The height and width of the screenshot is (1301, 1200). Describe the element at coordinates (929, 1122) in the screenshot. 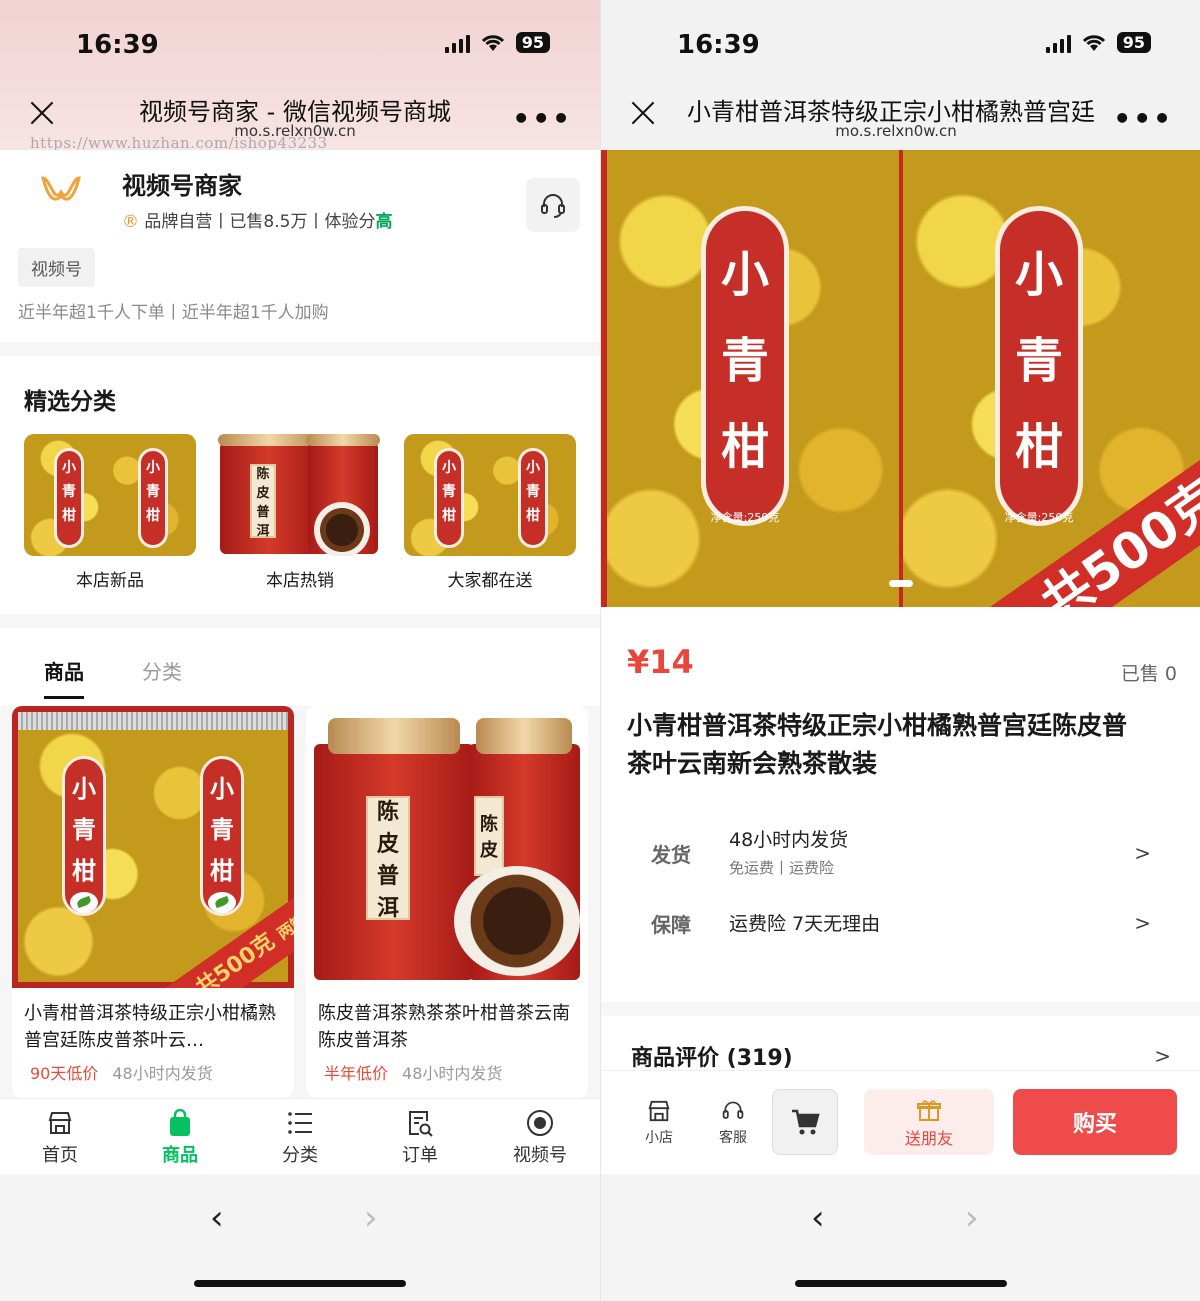

I see `gift-button: 送朋友` at that location.